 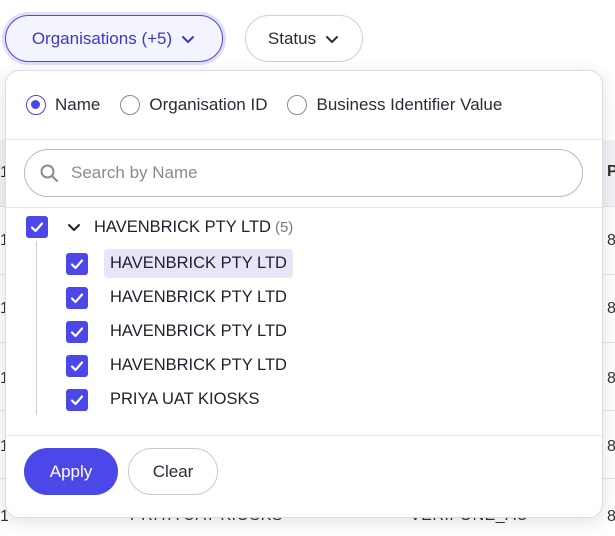 I want to click on search-mode-label: Business Identifier Value, so click(x=409, y=104).